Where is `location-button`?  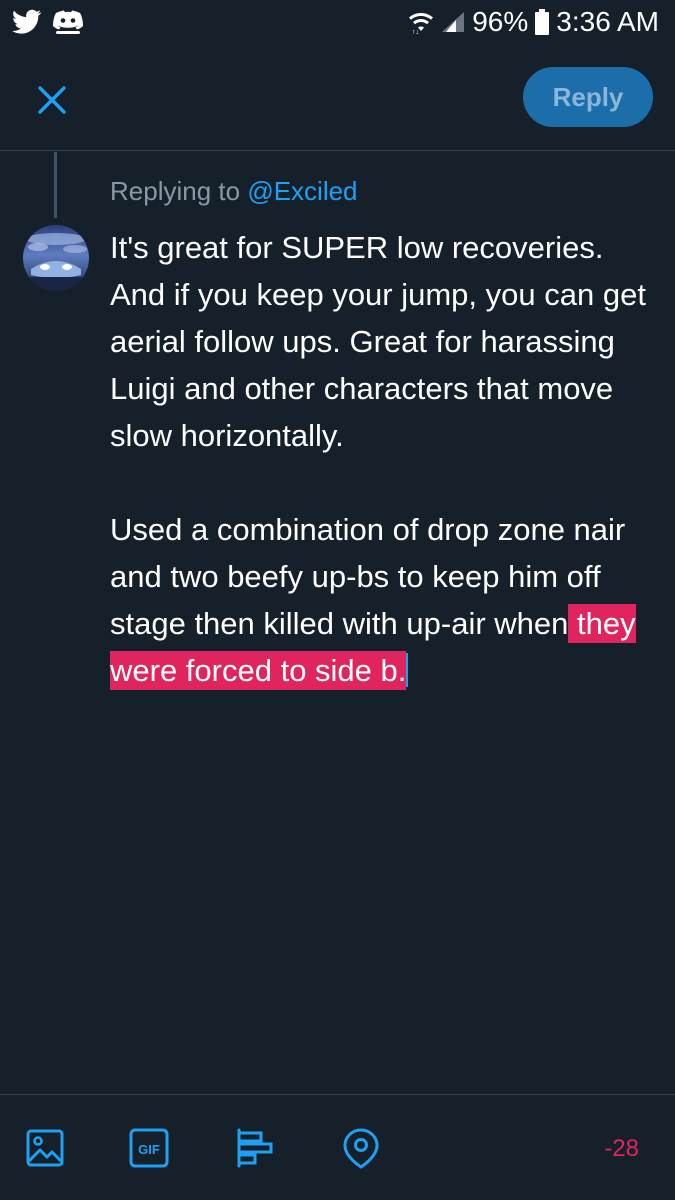
location-button is located at coordinates (361, 1148).